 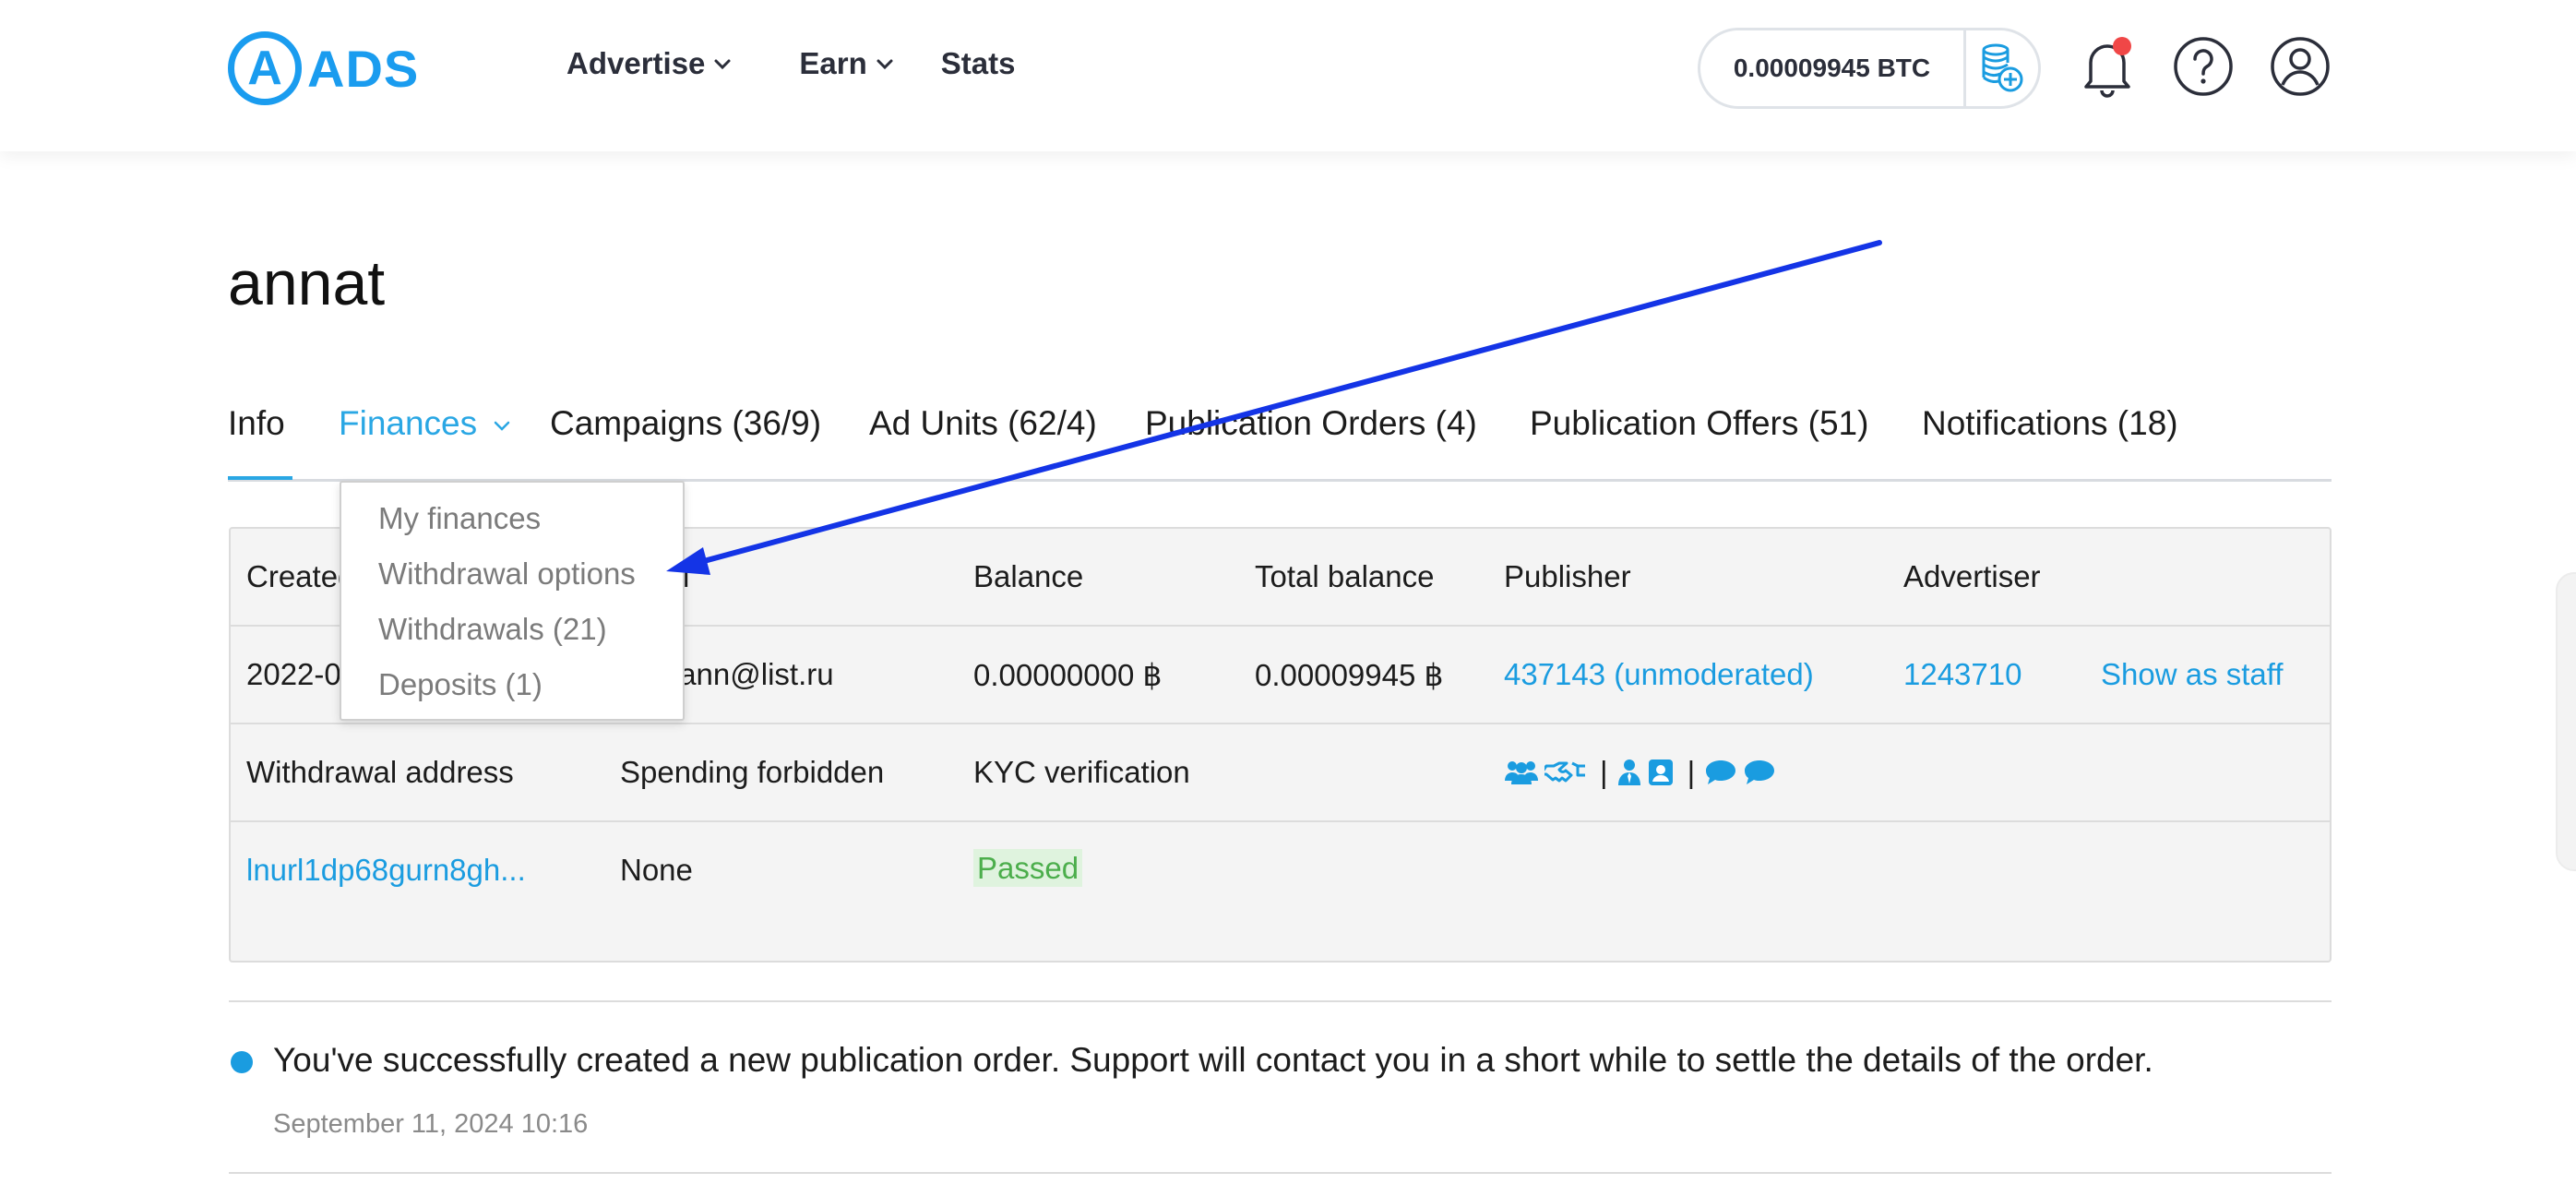 What do you see at coordinates (293, 674) in the screenshot?
I see `created-date: 2022-0` at bounding box center [293, 674].